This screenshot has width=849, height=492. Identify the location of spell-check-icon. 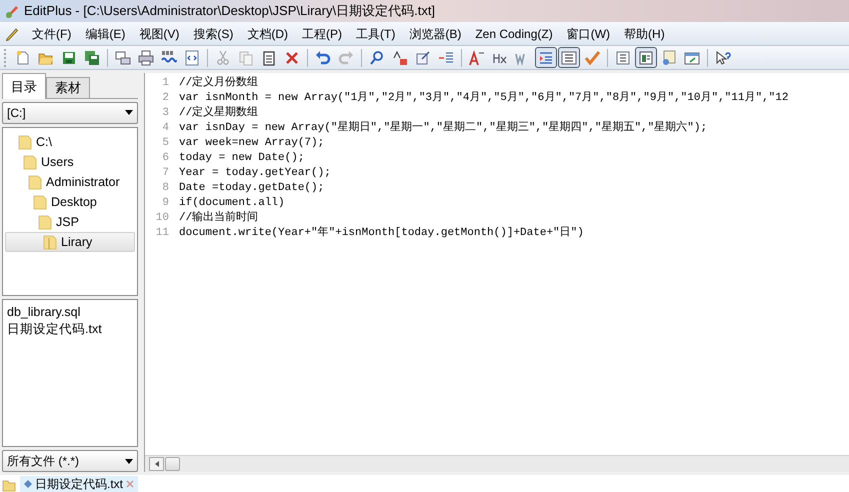
(169, 58).